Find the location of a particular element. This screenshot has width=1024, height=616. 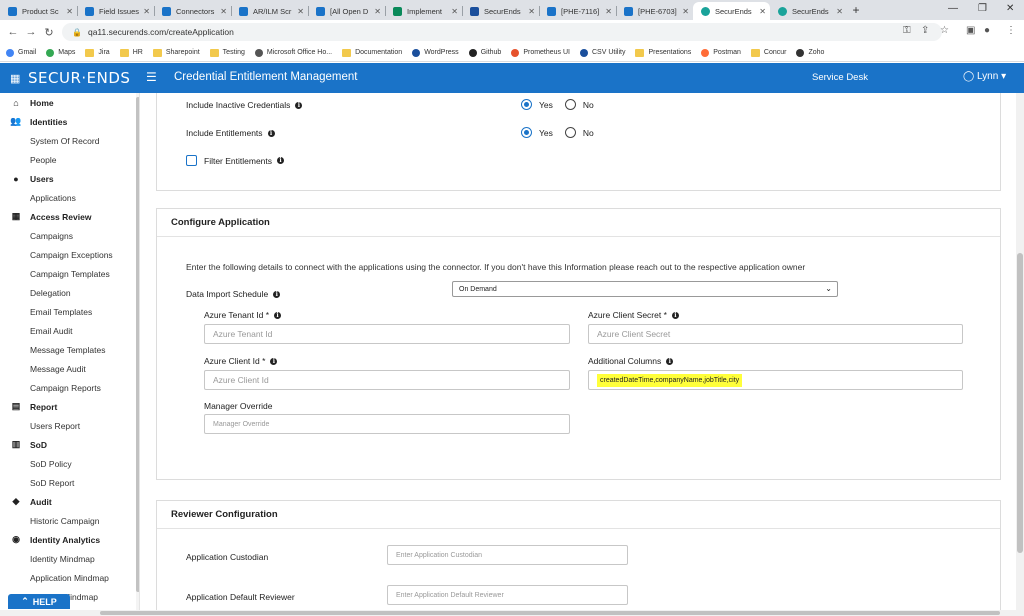

user-menu: ◯ Lynn ▾ is located at coordinates (984, 76).